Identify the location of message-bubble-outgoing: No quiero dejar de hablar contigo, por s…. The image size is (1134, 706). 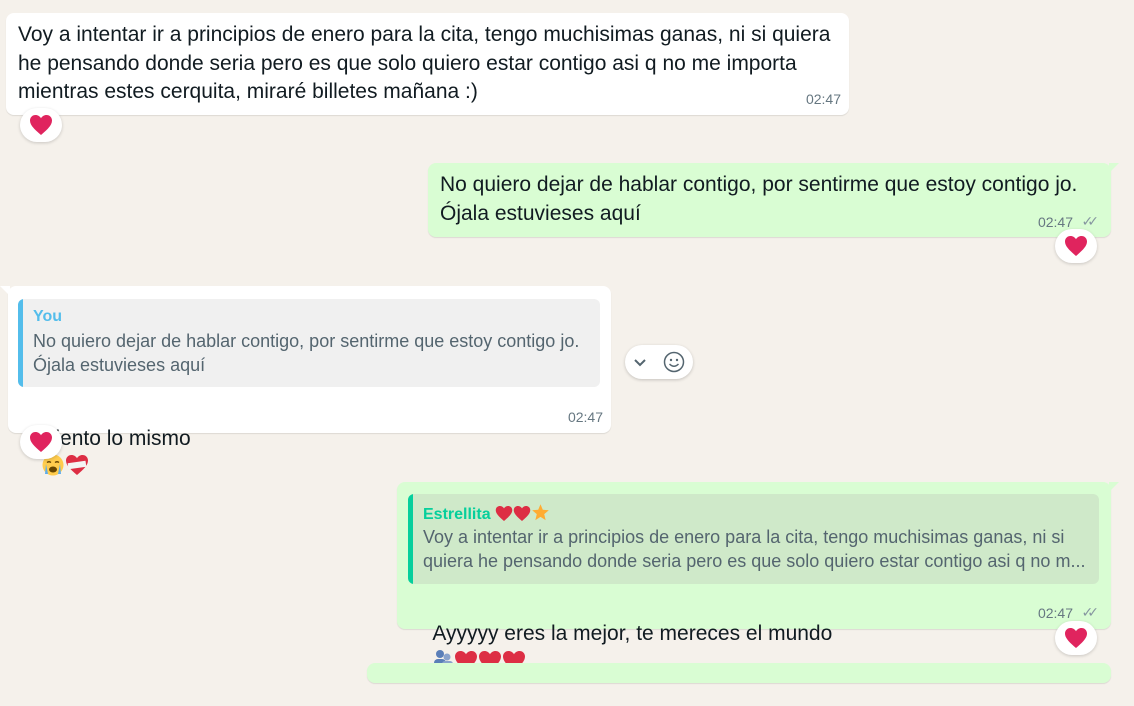
(773, 200).